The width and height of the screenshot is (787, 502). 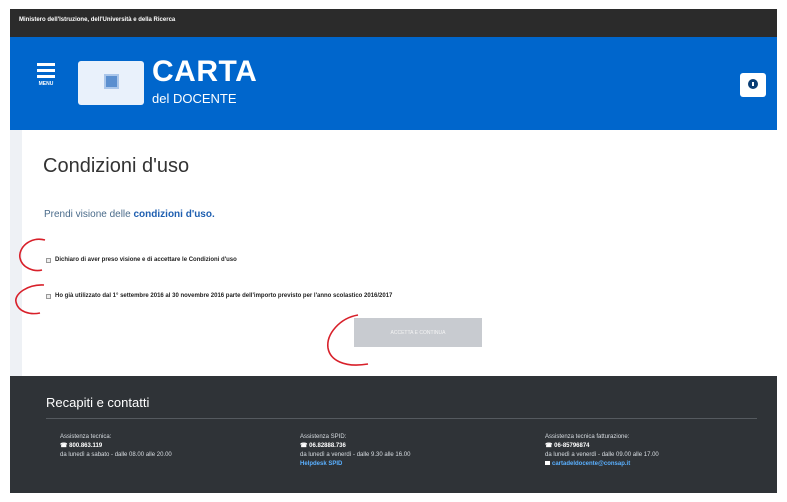 I want to click on contact-label: Assistenza tecnica fatturazione:, so click(x=587, y=437).